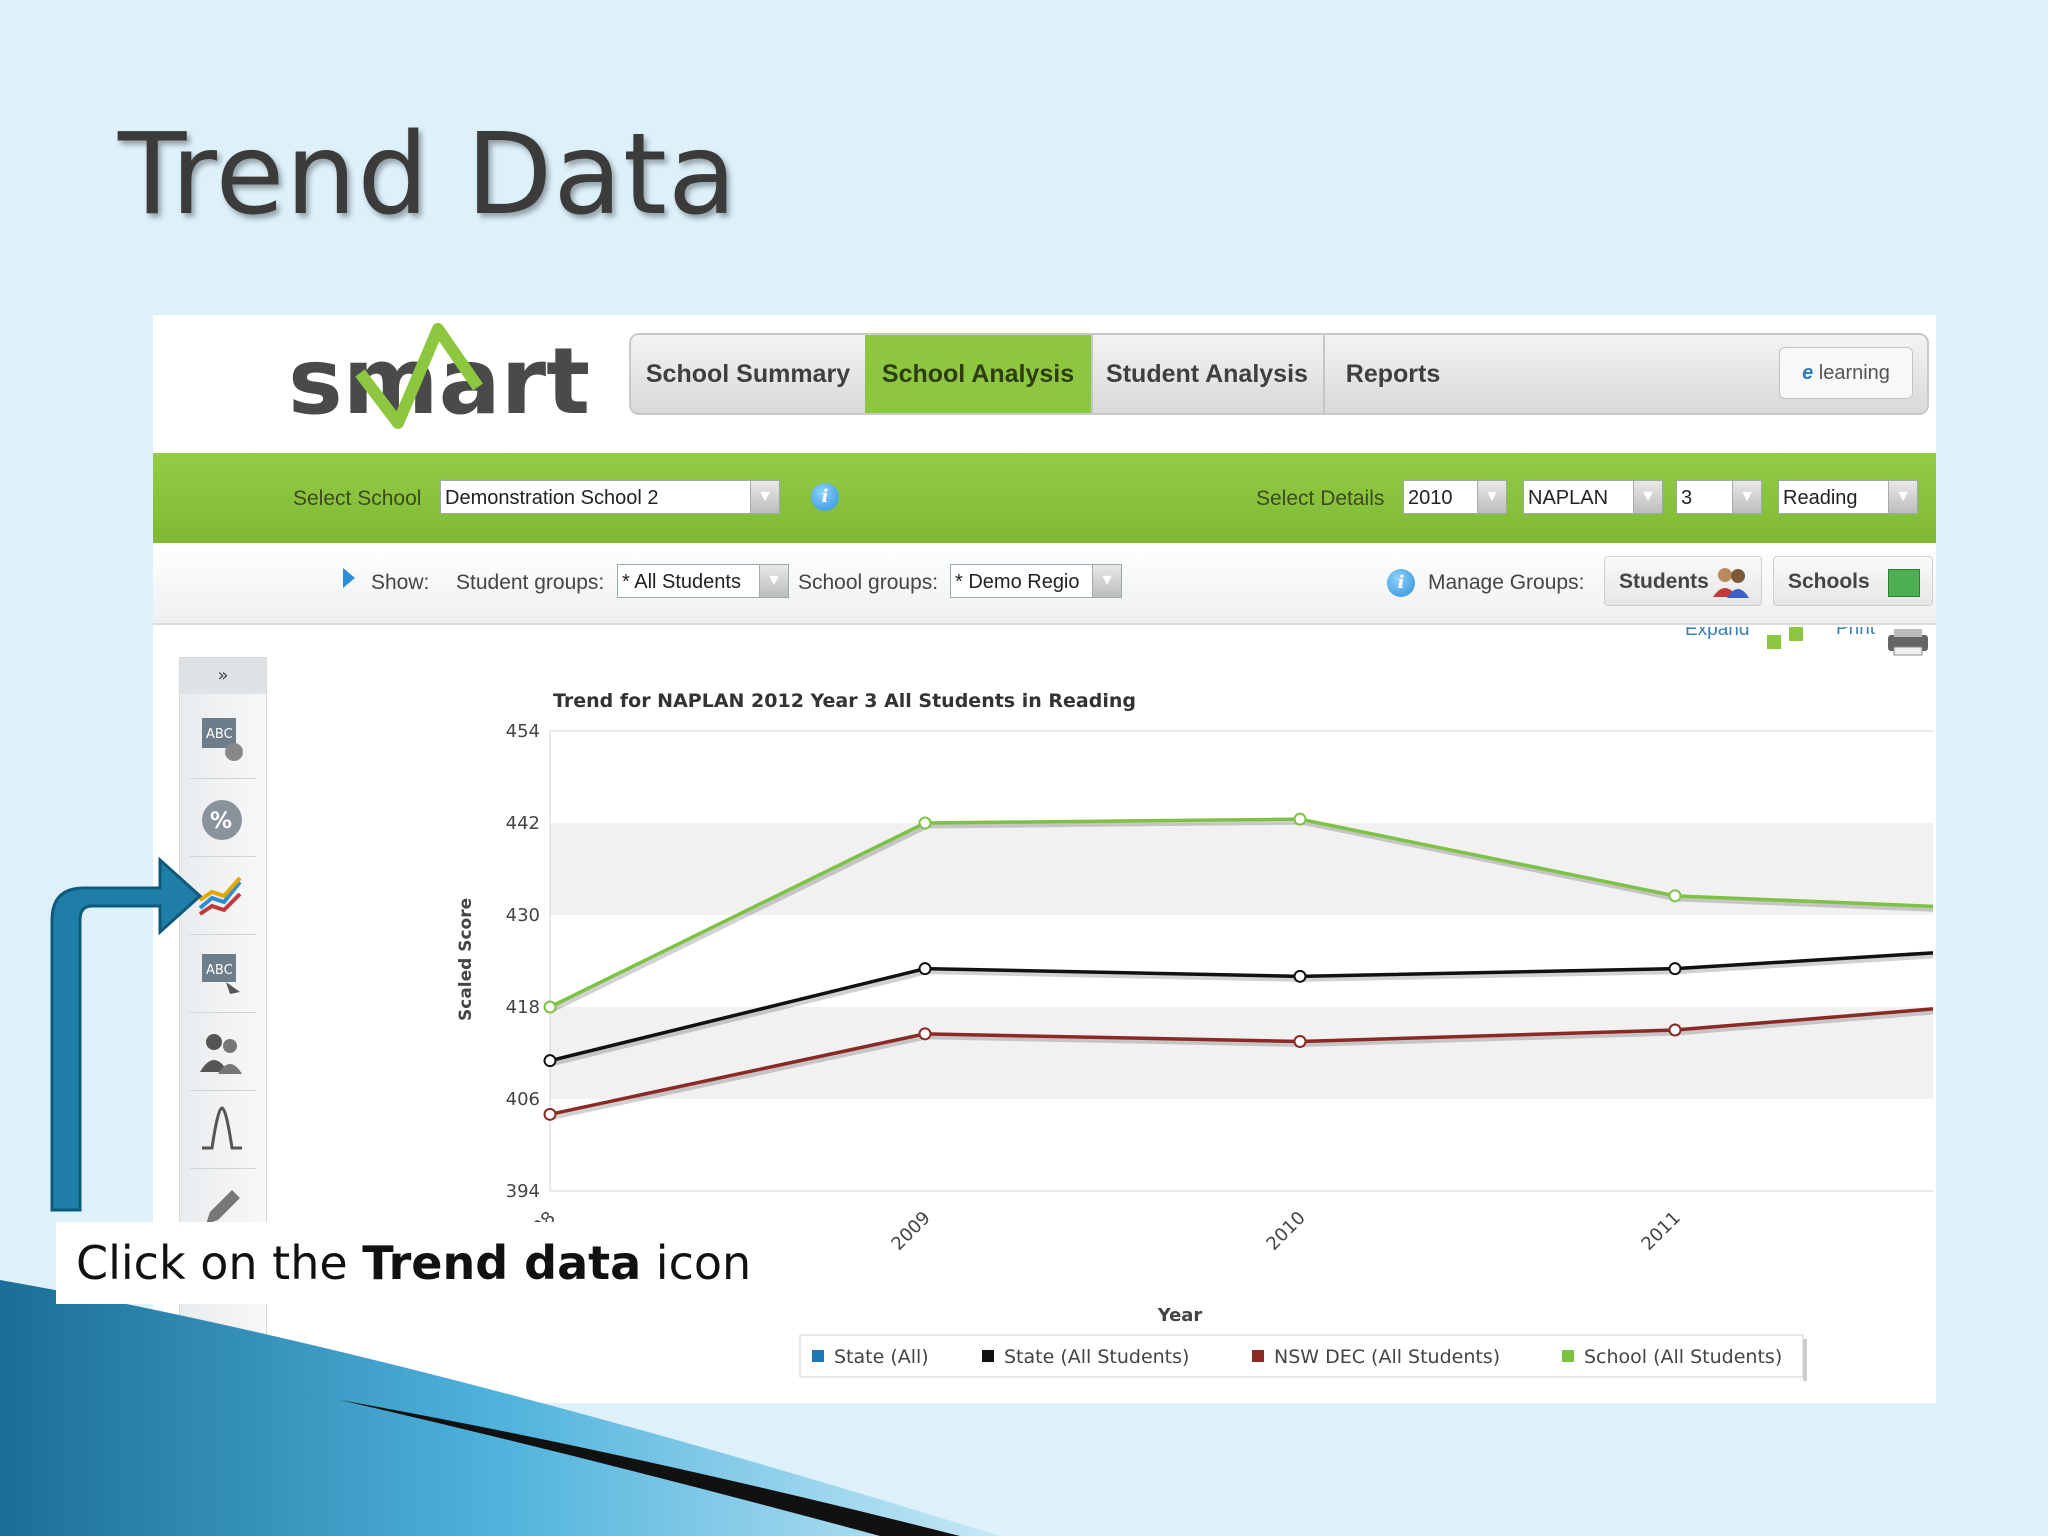  What do you see at coordinates (1829, 581) in the screenshot?
I see `schools-button-label: Schools` at bounding box center [1829, 581].